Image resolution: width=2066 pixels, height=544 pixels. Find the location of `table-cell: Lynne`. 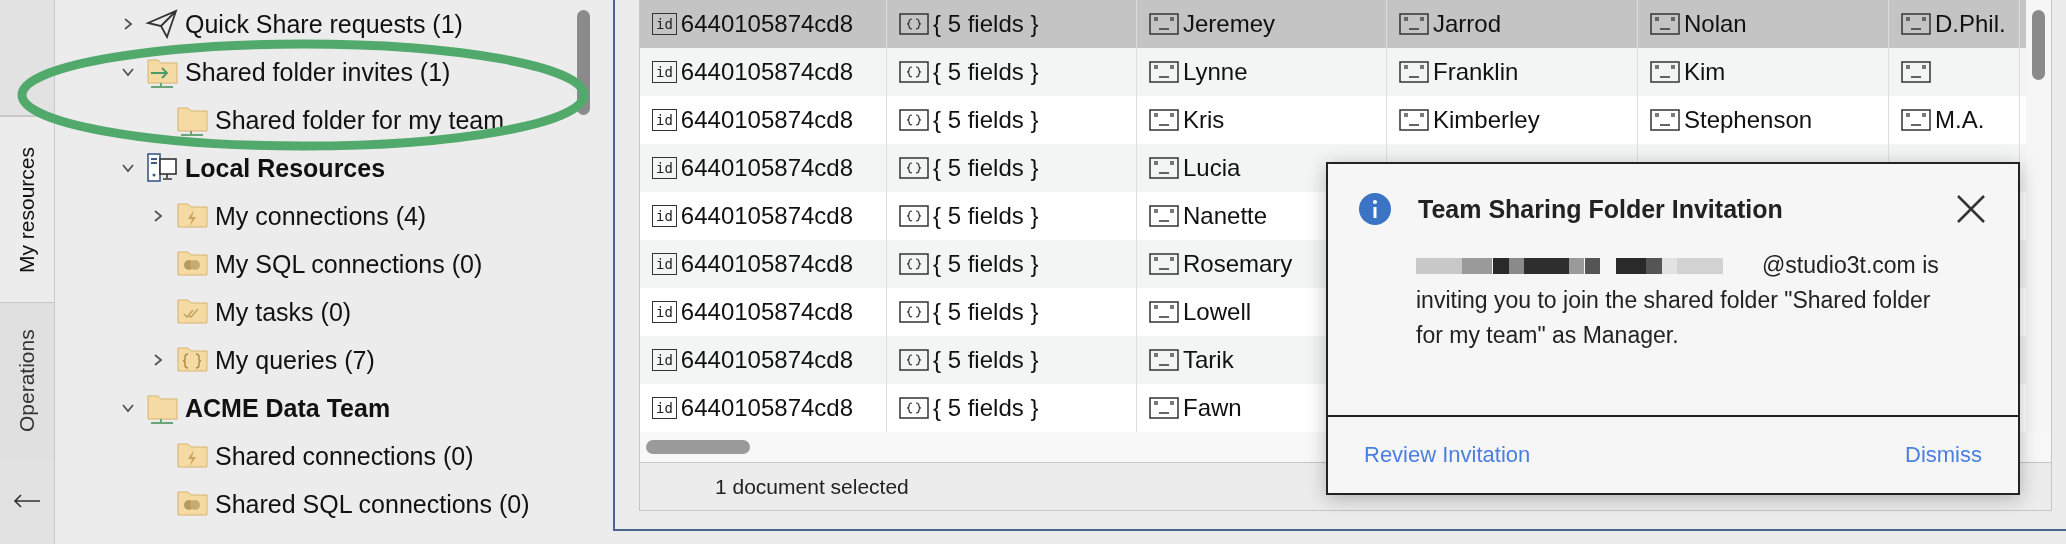

table-cell: Lynne is located at coordinates (1215, 72).